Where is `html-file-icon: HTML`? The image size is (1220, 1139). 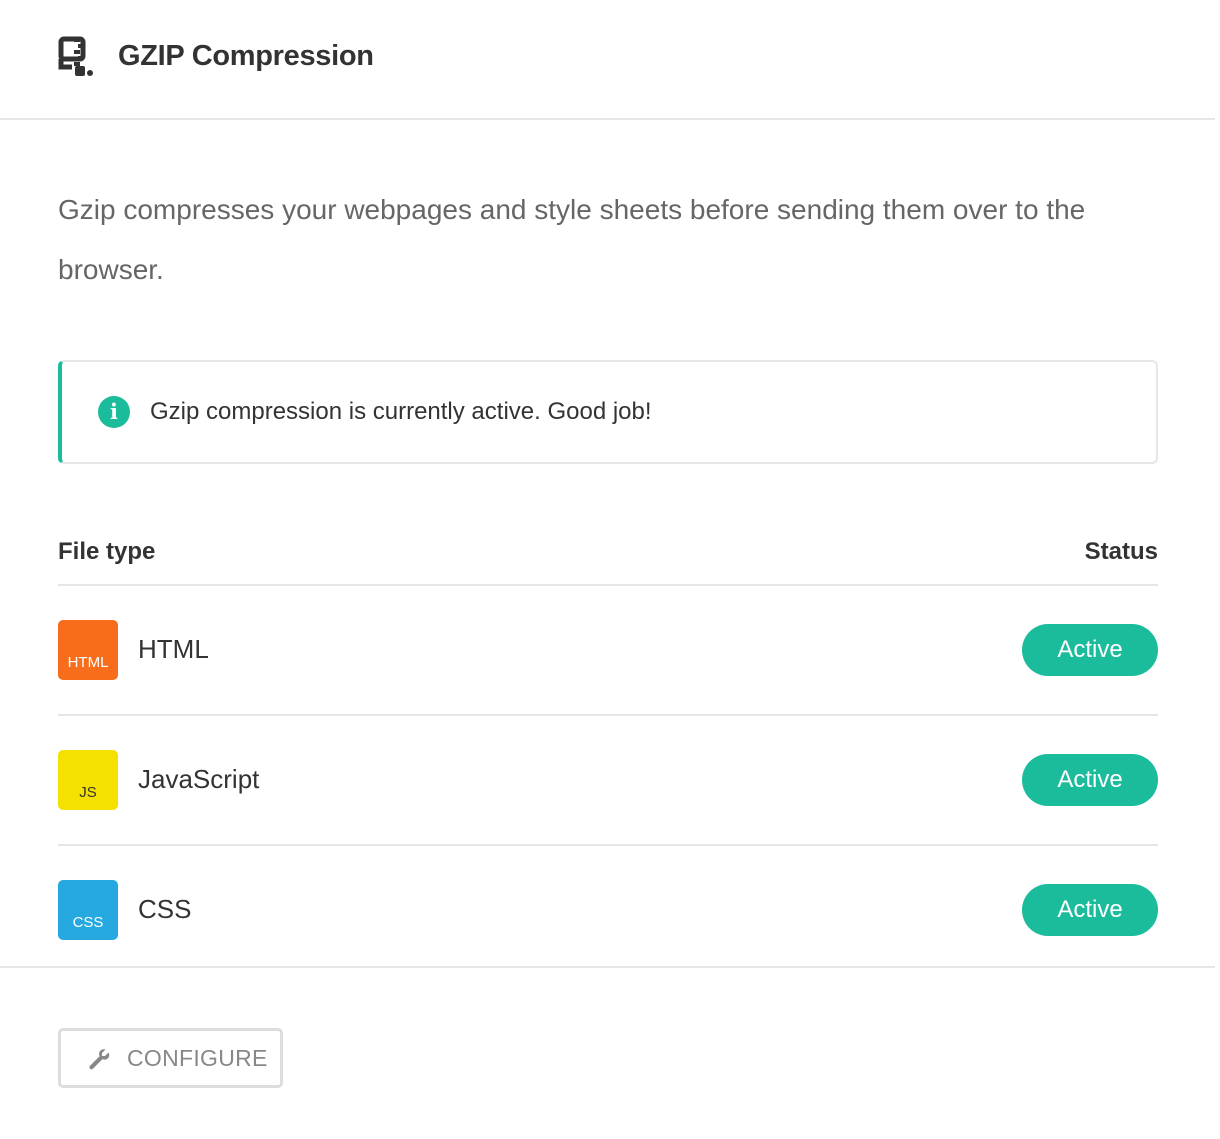 html-file-icon: HTML is located at coordinates (88, 650).